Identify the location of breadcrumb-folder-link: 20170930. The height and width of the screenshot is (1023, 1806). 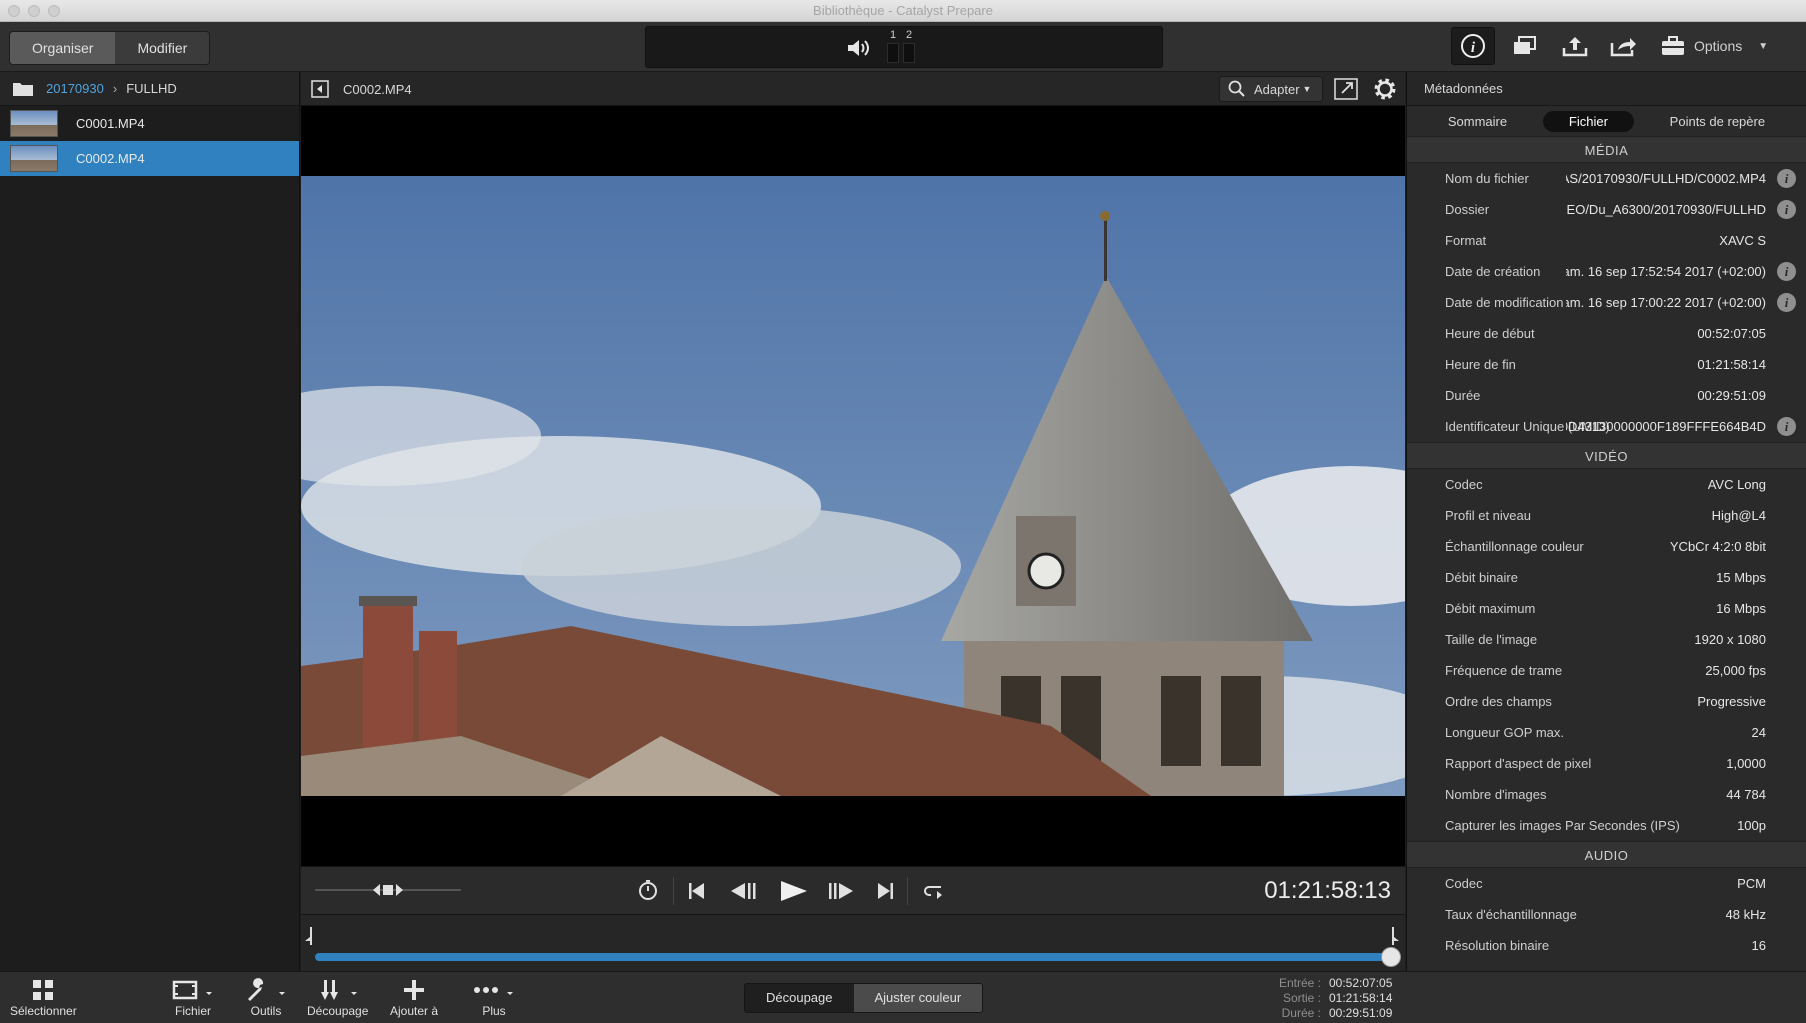
(75, 88).